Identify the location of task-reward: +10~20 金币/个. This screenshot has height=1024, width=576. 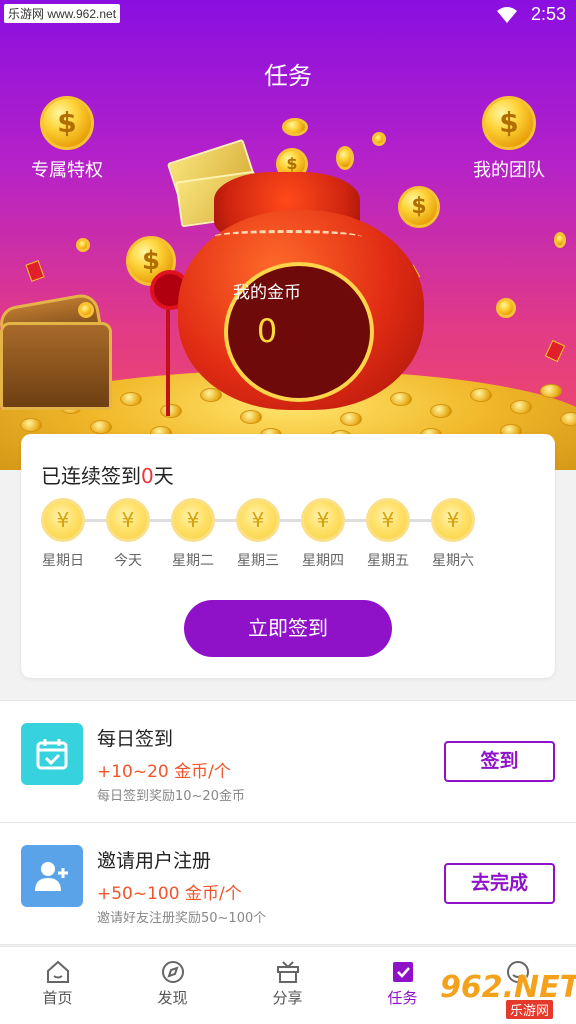
(164, 772).